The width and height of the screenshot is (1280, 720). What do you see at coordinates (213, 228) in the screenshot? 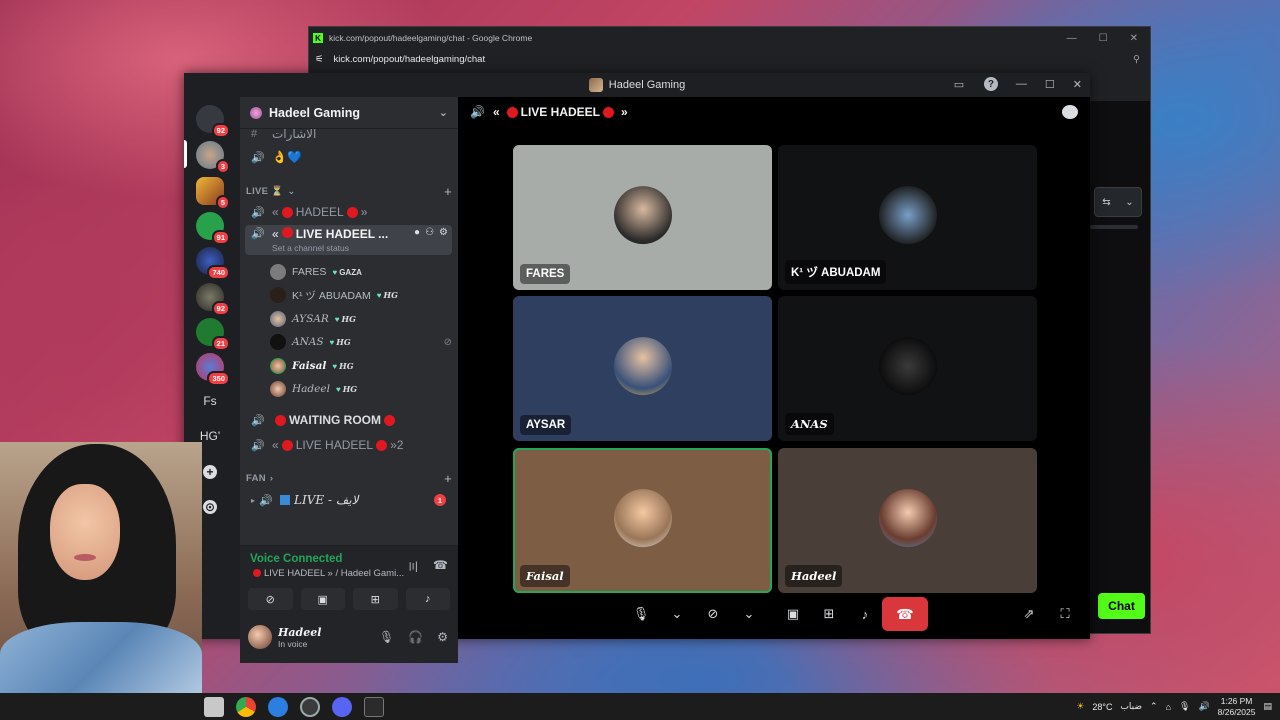
I see `server-item: 91` at bounding box center [213, 228].